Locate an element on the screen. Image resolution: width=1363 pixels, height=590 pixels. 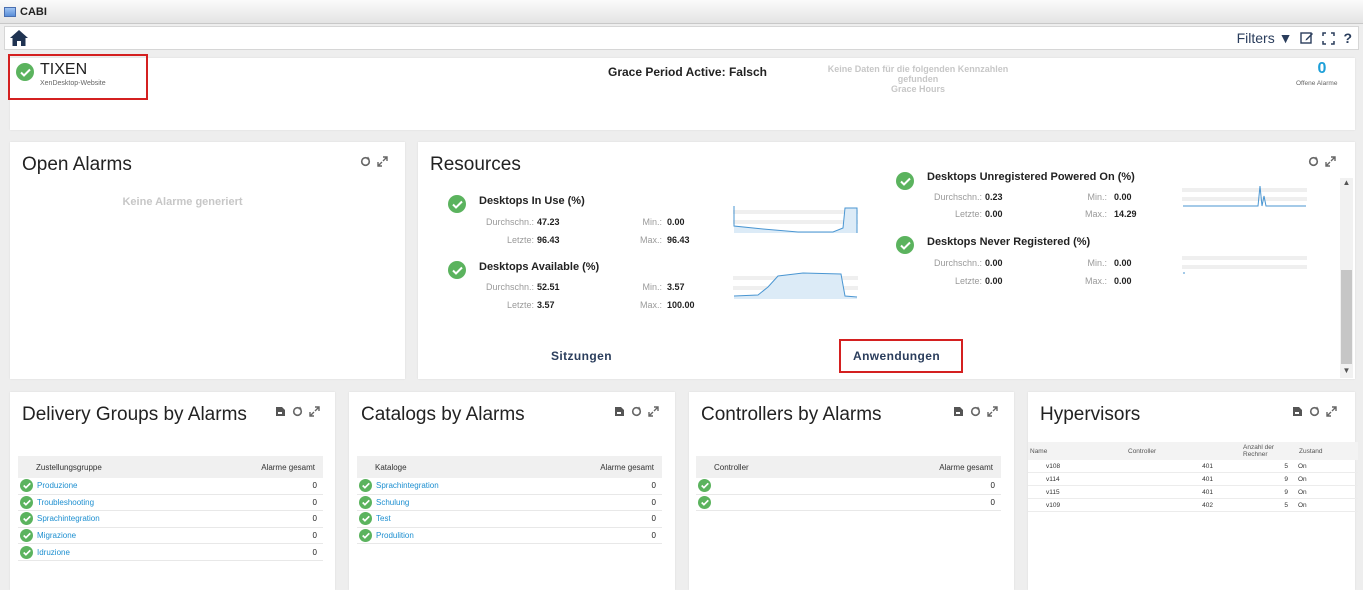
col-machines-header: Anzahl der Rechner is located at coordinates (1259, 451).